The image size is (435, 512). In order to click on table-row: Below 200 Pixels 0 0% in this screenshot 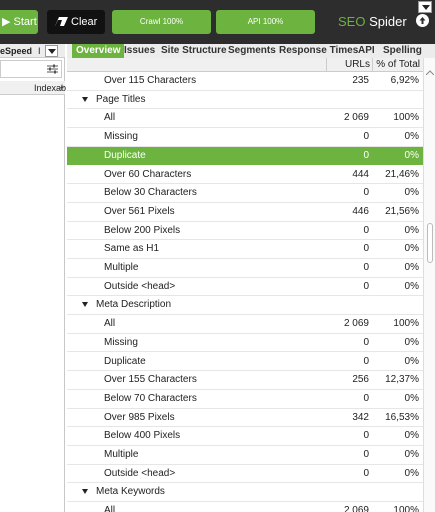, I will do `click(245, 231)`.